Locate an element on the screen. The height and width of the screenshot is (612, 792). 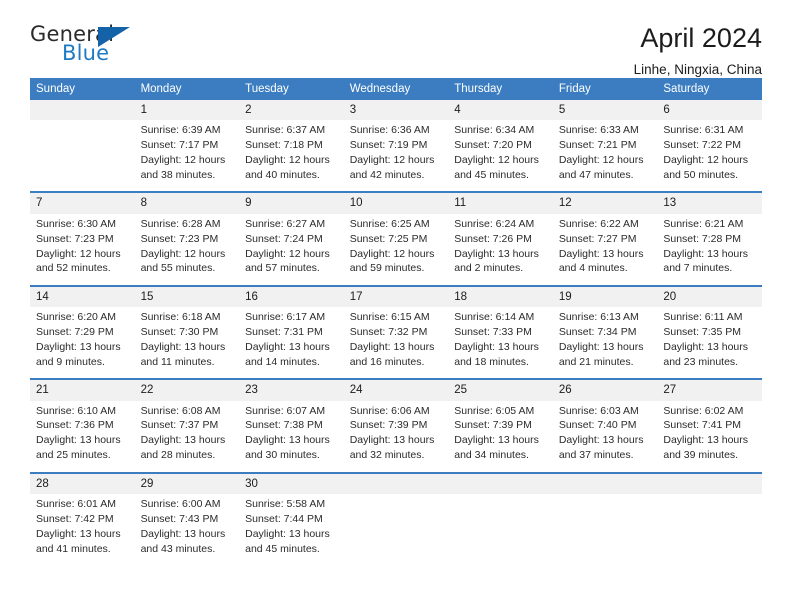
day-daylight-2-text: and 4 minutes. is located at coordinates (593, 268).